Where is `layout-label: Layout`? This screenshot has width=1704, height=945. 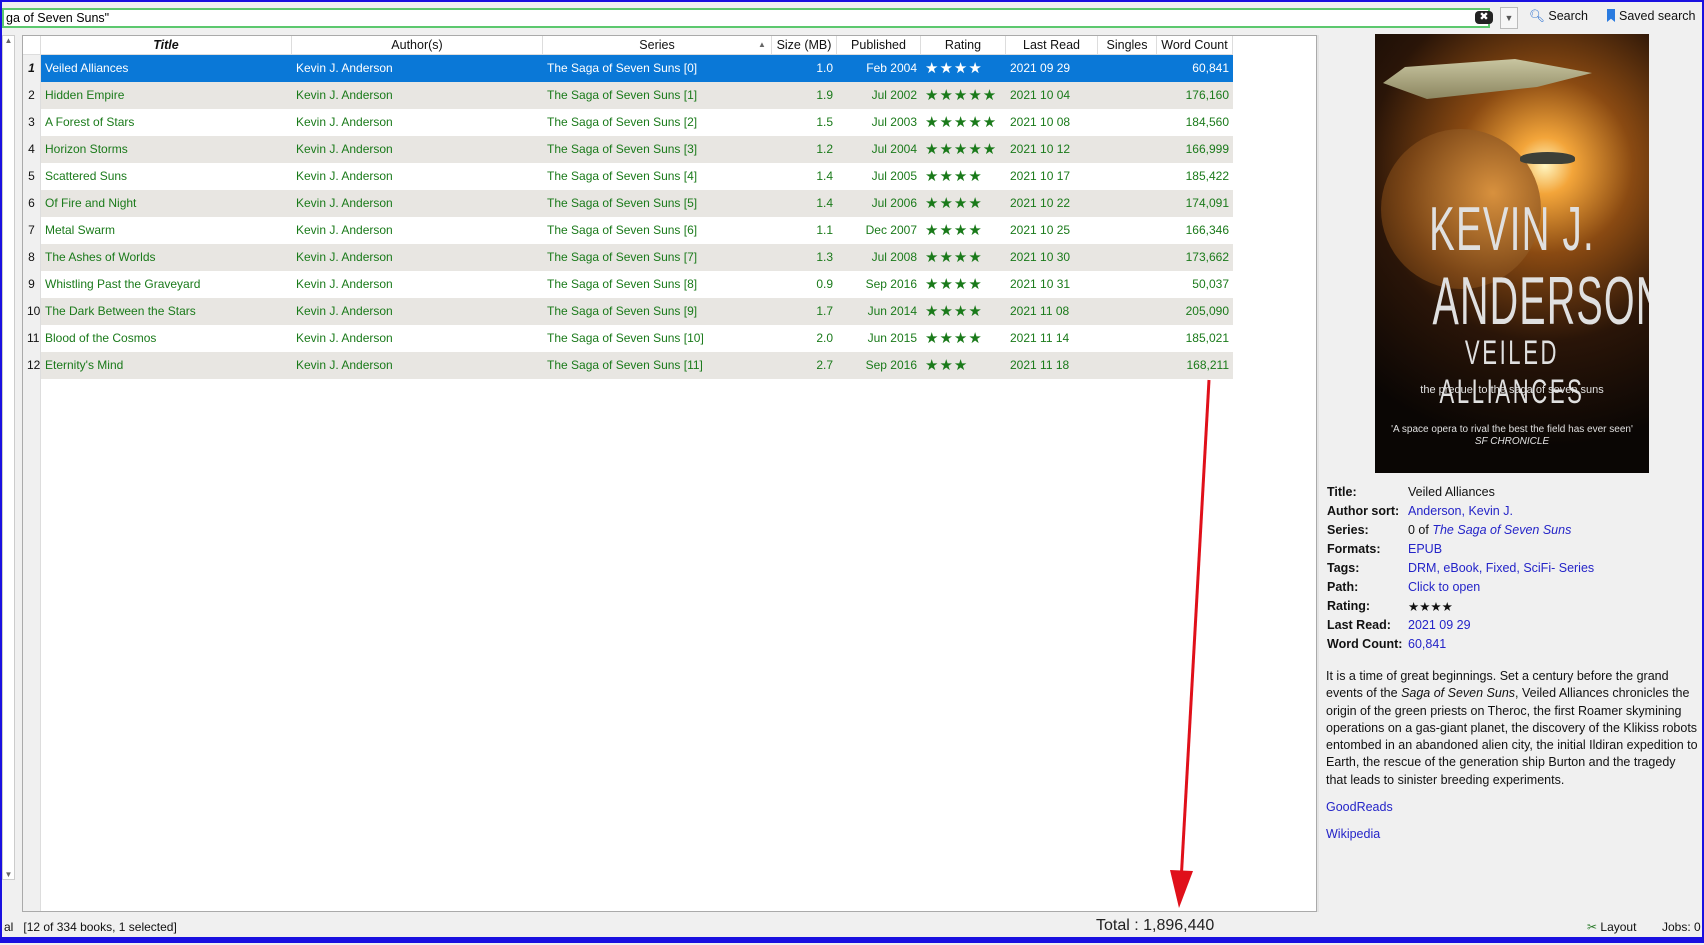
layout-label: Layout is located at coordinates (1618, 927).